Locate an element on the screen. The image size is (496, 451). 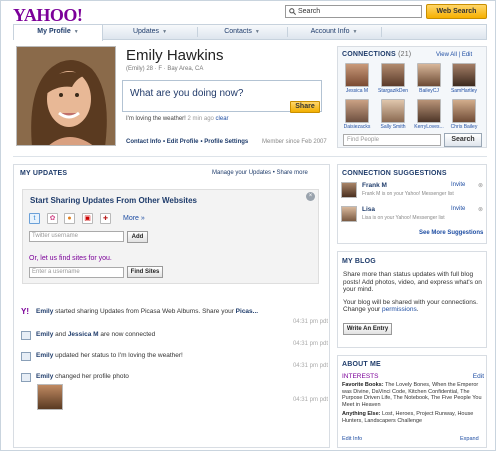
write-entry-button: Write An Entry is located at coordinates (367, 329).